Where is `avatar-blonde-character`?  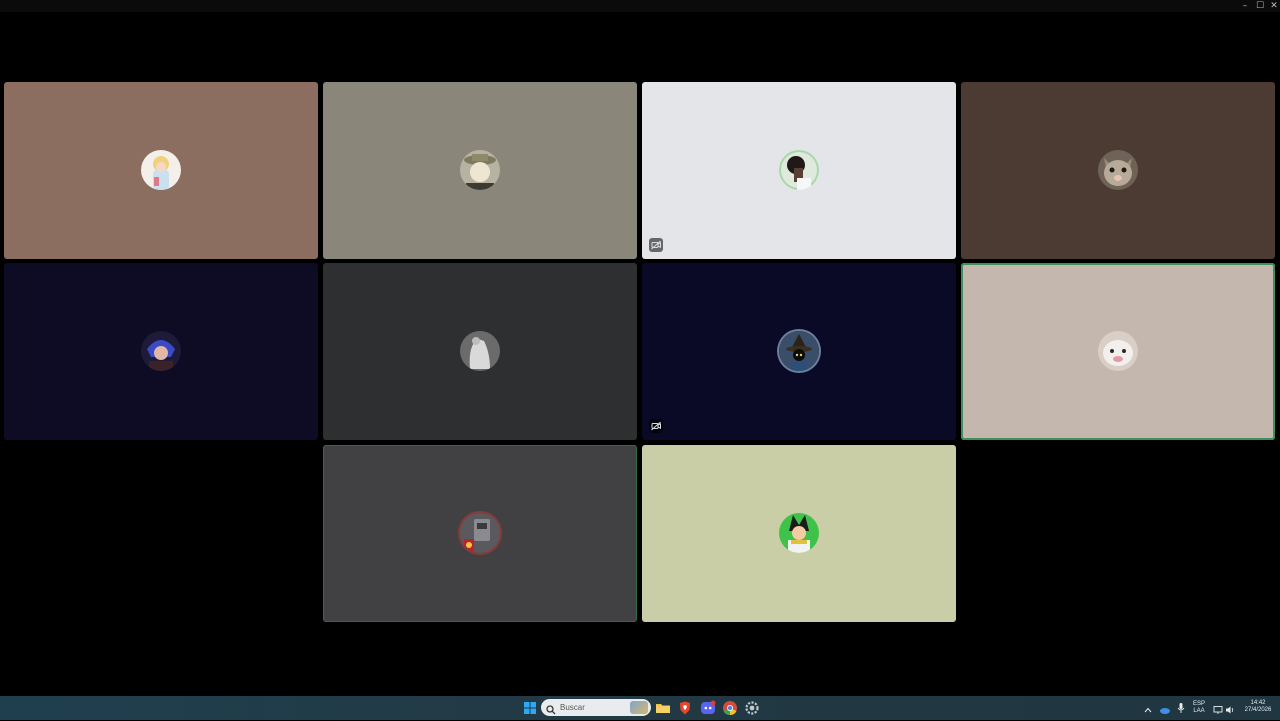
avatar-blonde-character is located at coordinates (161, 170).